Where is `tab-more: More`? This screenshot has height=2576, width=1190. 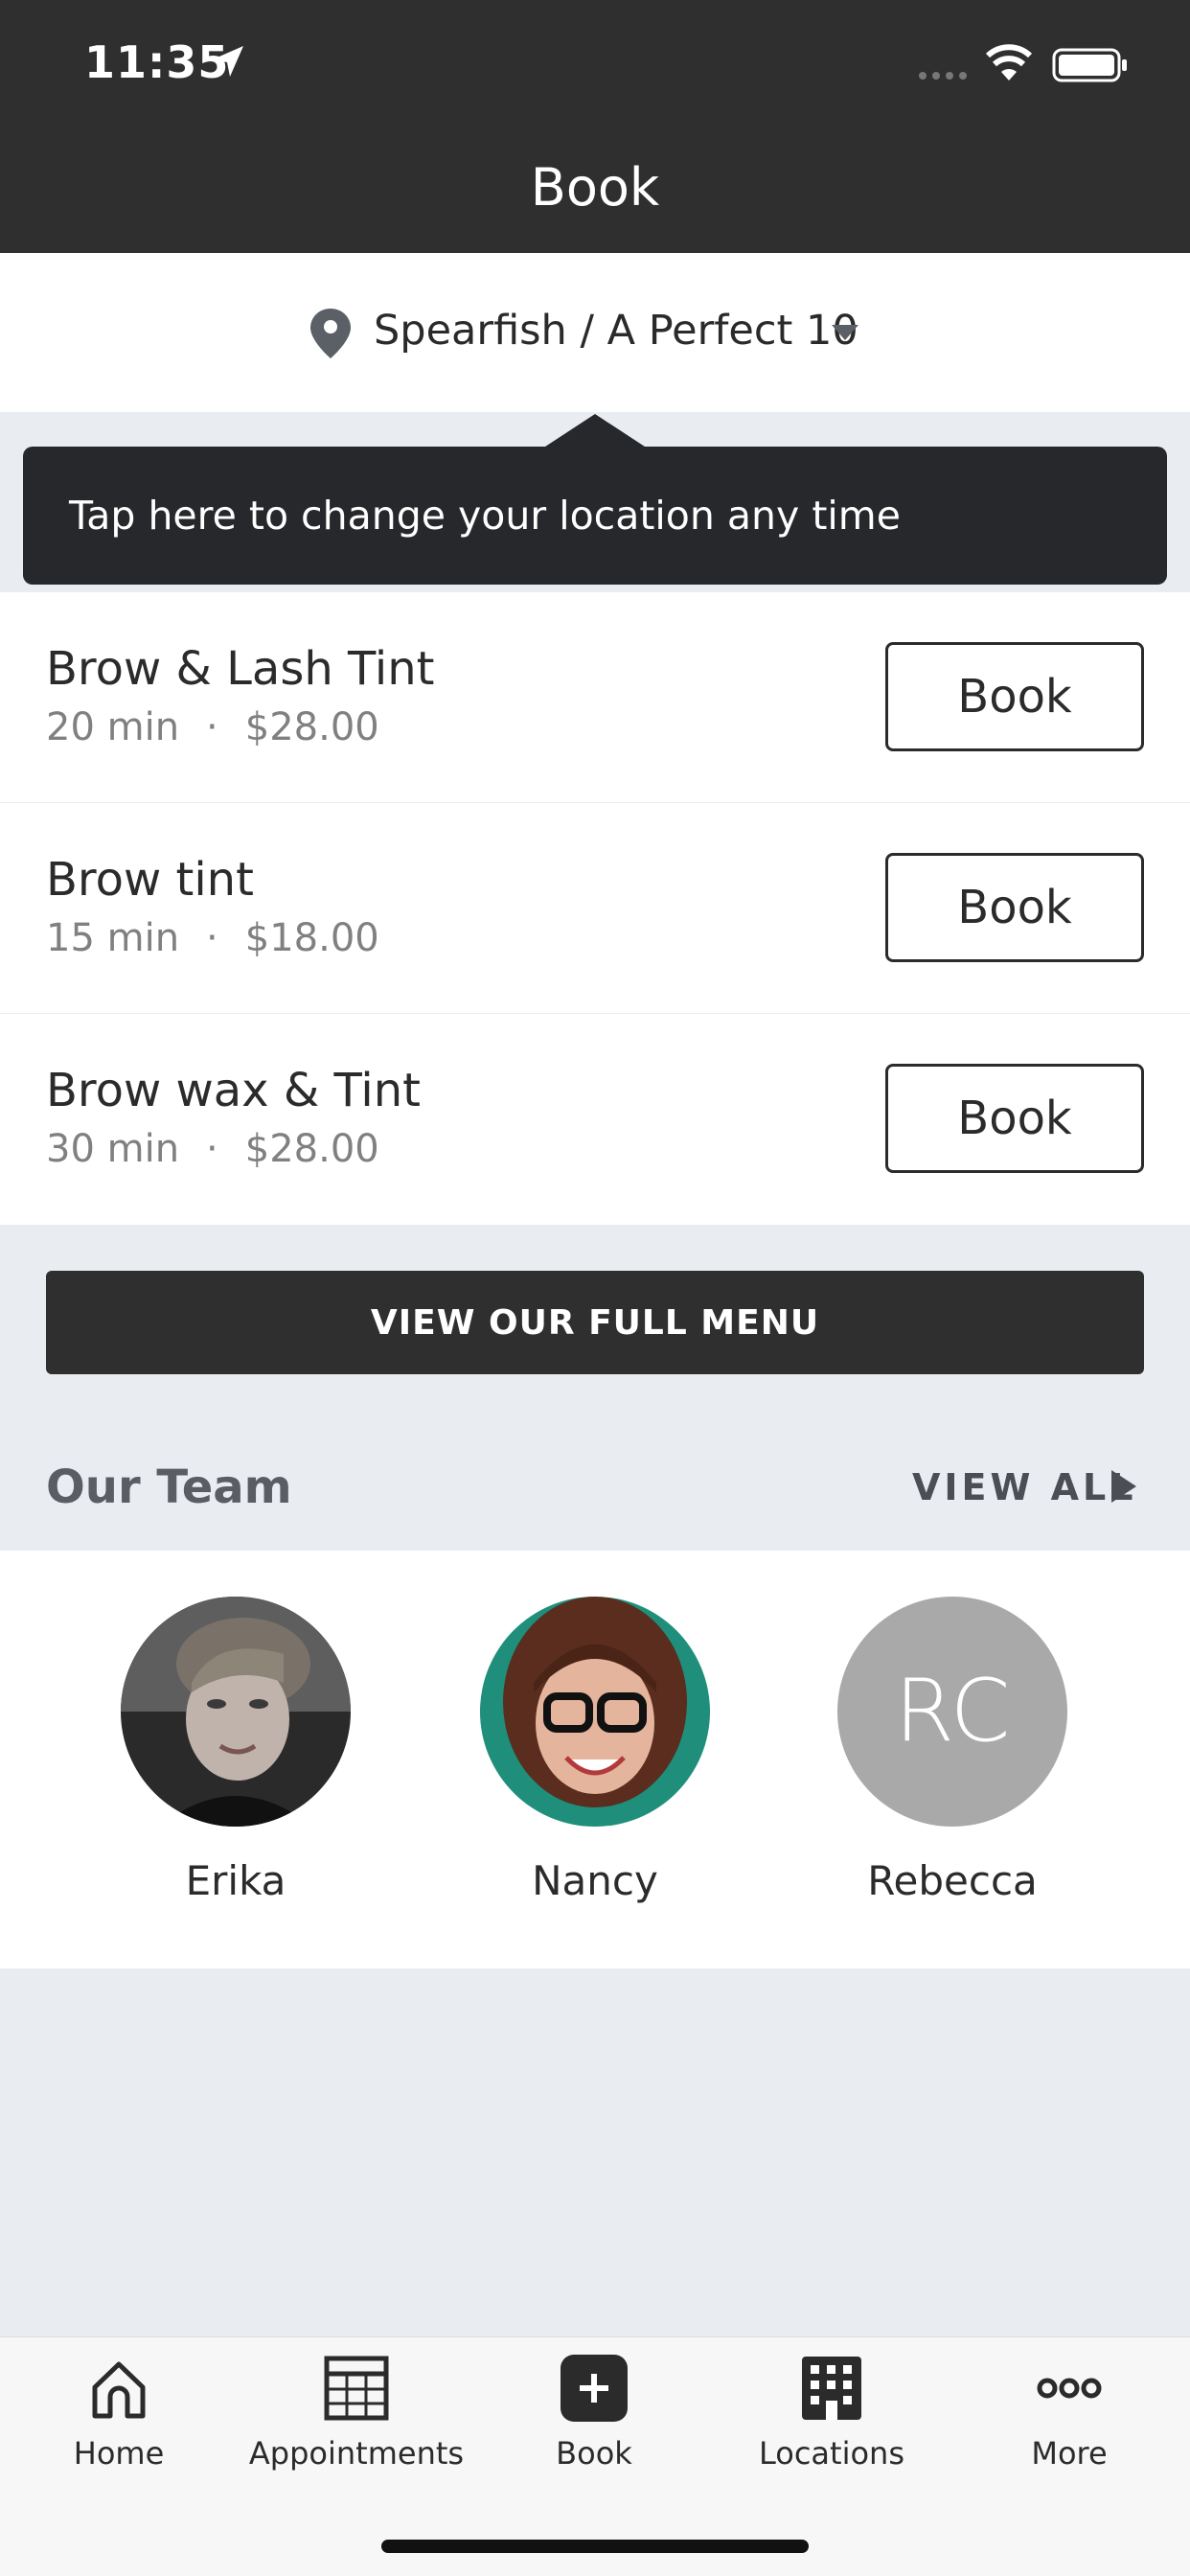 tab-more: More is located at coordinates (1069, 2426).